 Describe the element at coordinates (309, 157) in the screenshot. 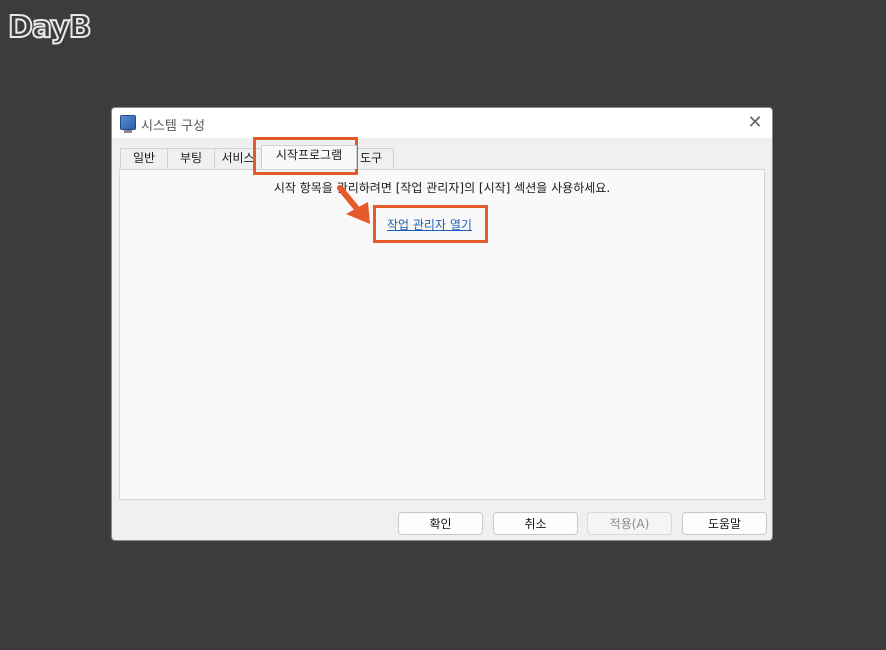

I see `tab-startup: 시작프로그램` at that location.